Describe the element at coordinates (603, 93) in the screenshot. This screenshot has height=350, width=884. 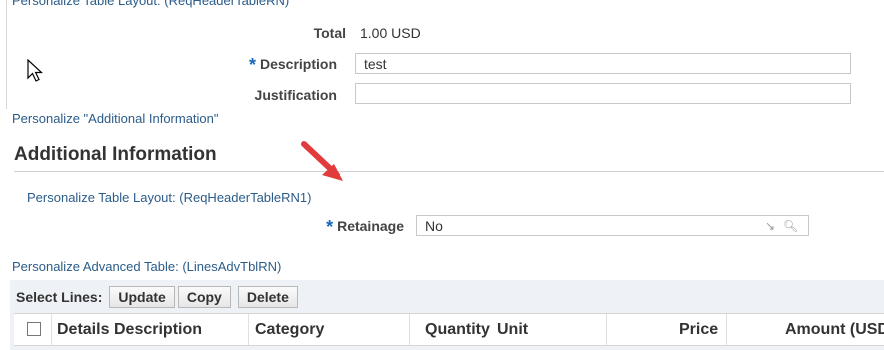
I see `justification-input` at that location.